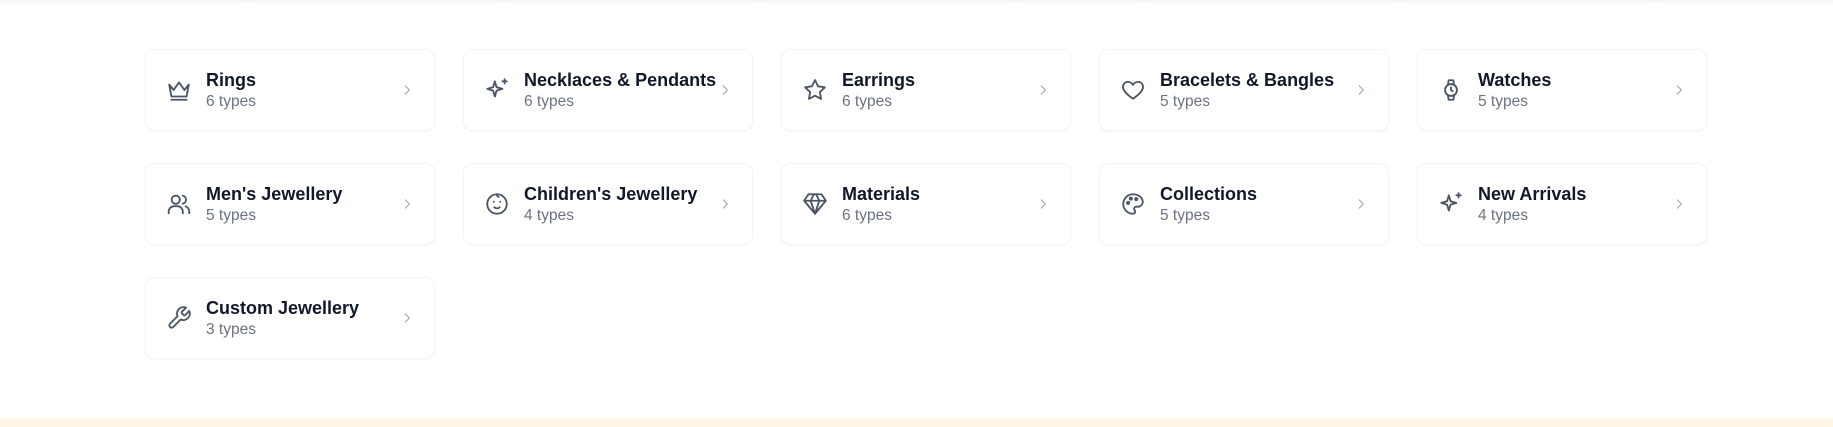 The height and width of the screenshot is (427, 1833). I want to click on category-card-collections: Collections 5 types, so click(1244, 204).